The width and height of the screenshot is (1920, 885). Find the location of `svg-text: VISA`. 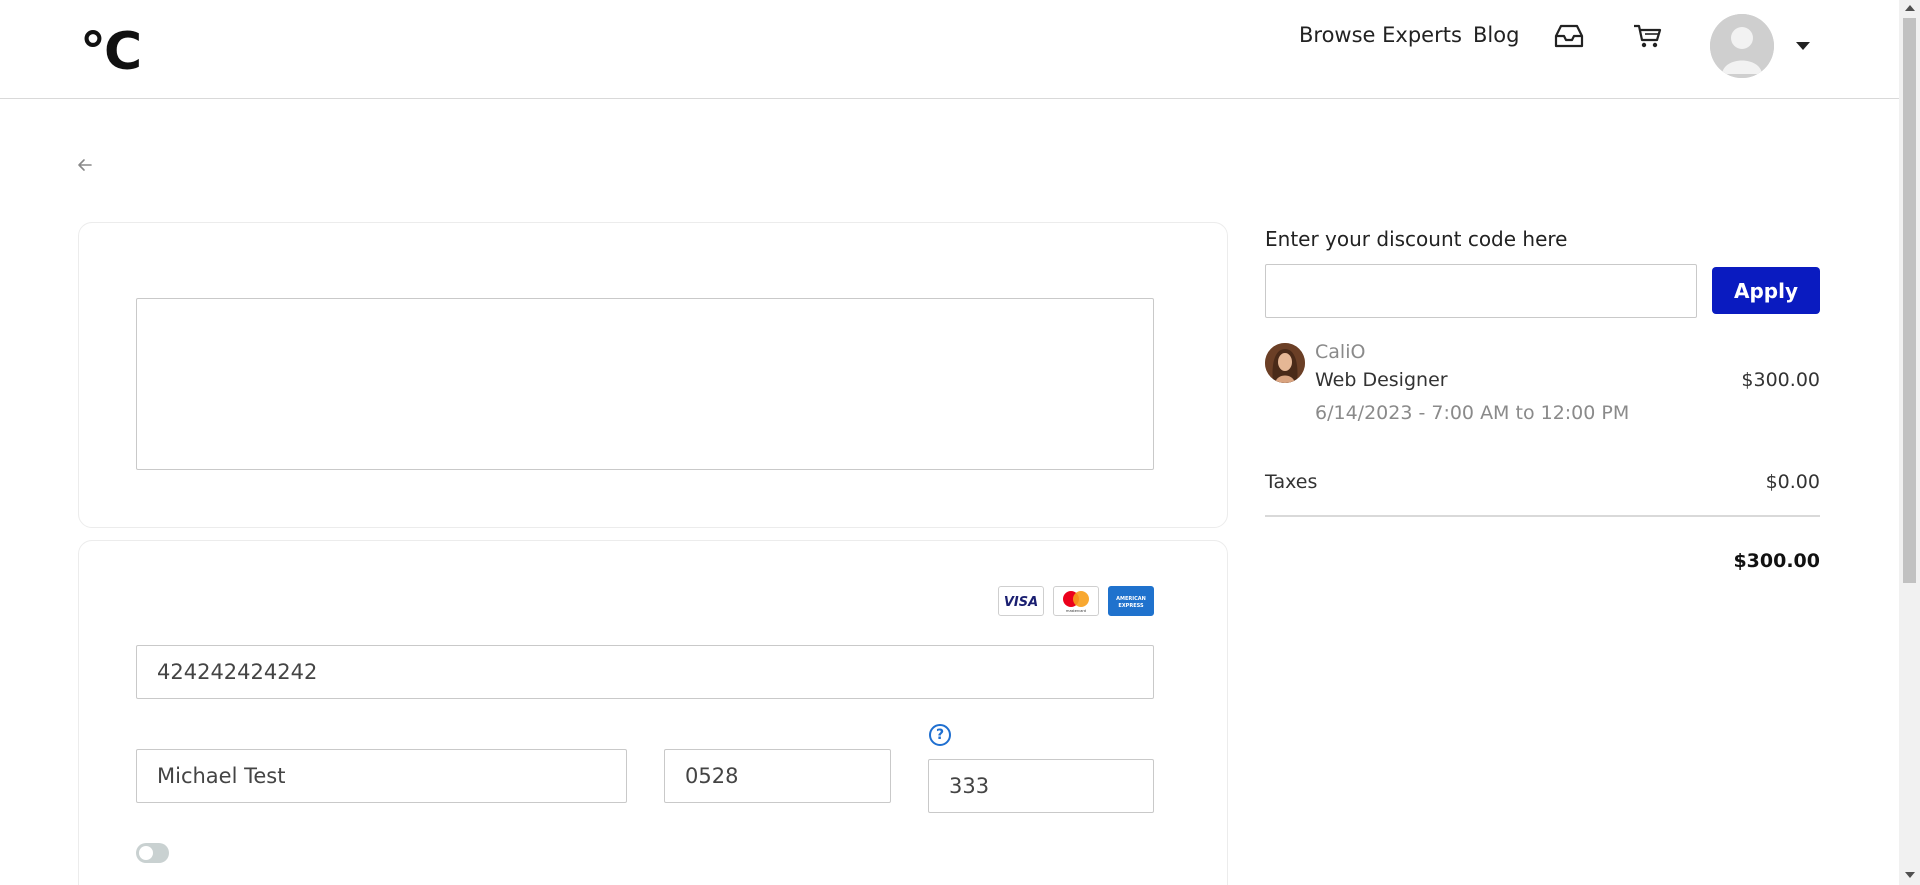

svg-text: VISA is located at coordinates (1021, 602).